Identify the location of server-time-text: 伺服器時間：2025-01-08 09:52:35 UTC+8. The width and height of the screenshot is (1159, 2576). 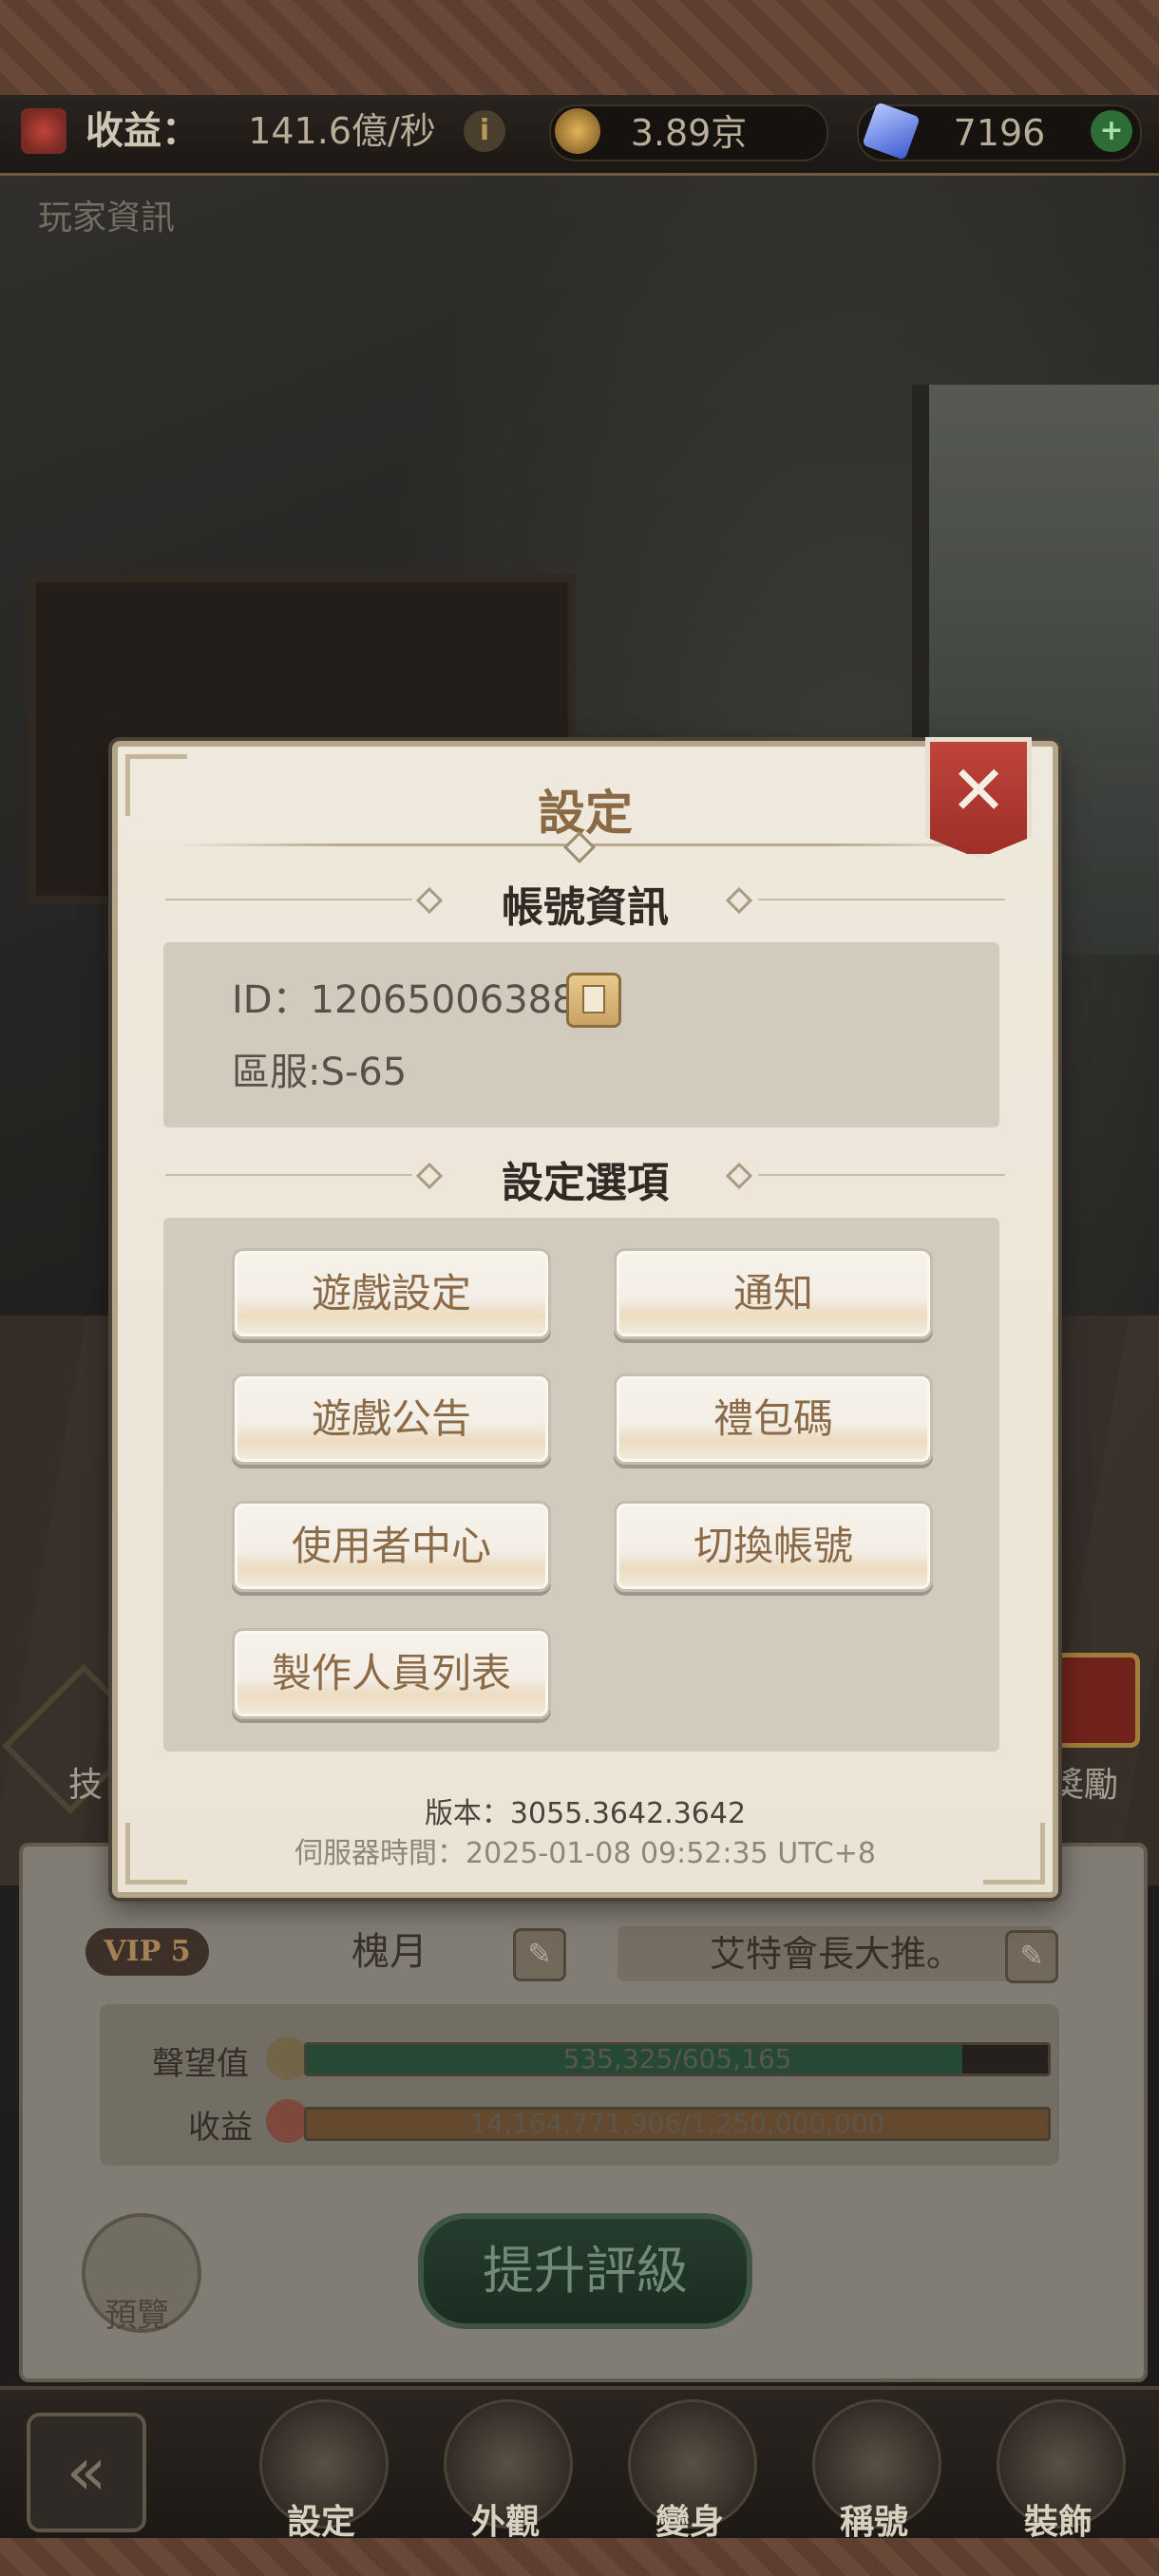
(585, 1853).